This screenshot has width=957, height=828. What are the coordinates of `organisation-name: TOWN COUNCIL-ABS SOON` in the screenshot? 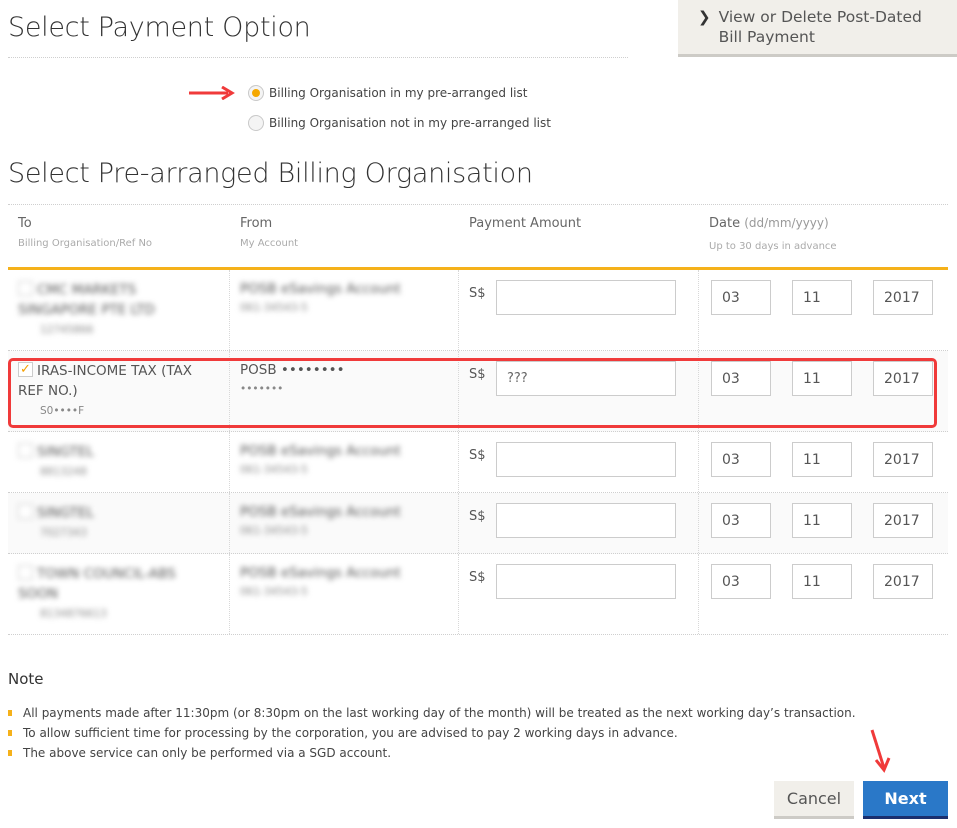 It's located at (97, 584).